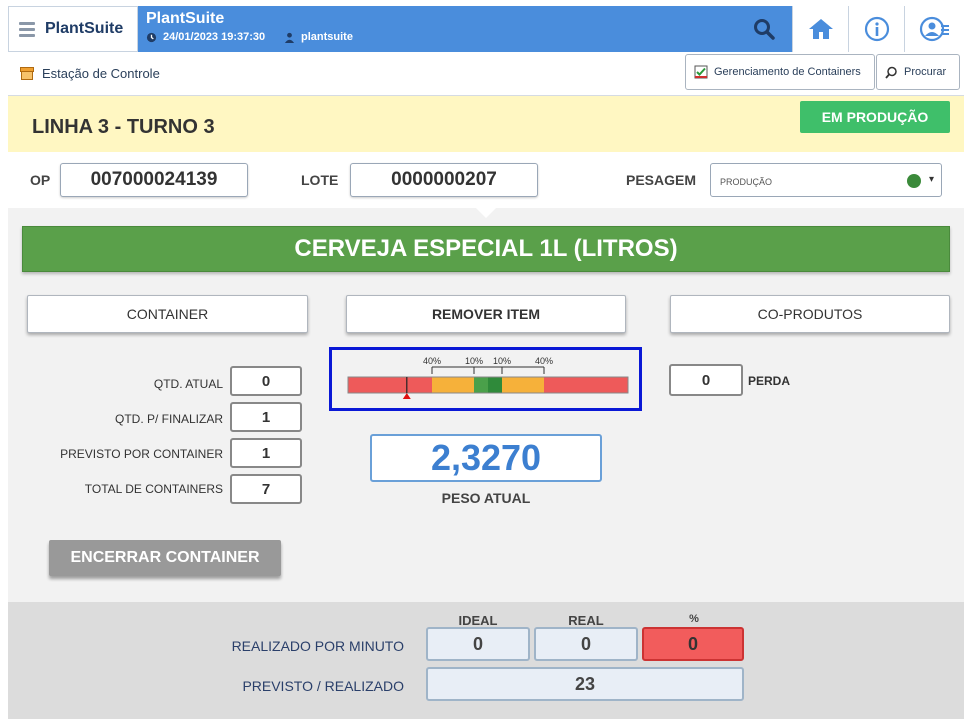  What do you see at coordinates (453, 385) in the screenshot?
I see `gauge-segment-low-orange` at bounding box center [453, 385].